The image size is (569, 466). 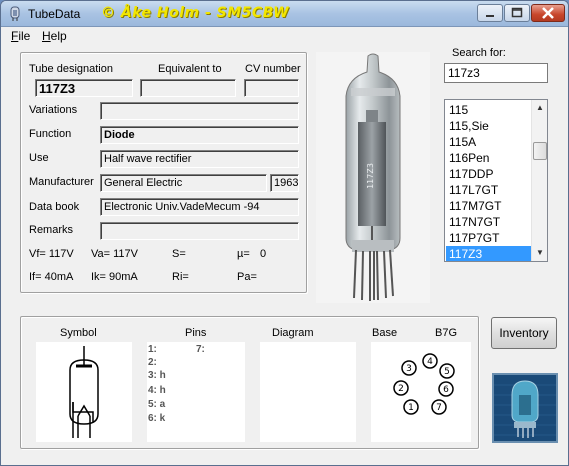 I want to click on manufacturer-label: Manufacturer, so click(x=61, y=182).